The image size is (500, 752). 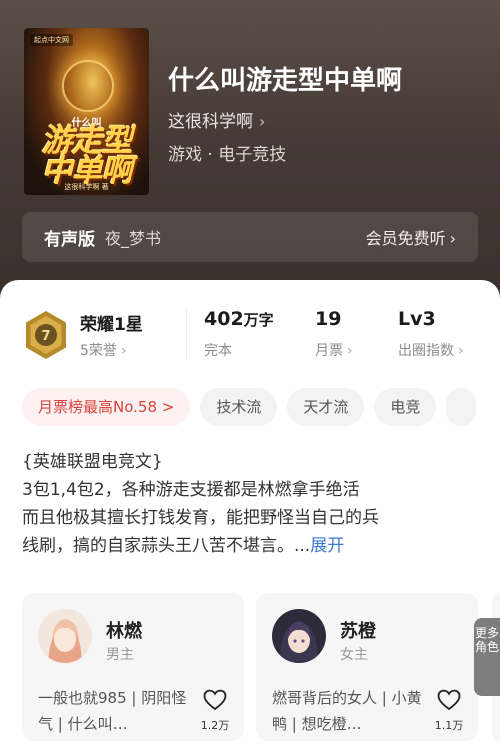 I want to click on word-count: 402万字, so click(x=239, y=319).